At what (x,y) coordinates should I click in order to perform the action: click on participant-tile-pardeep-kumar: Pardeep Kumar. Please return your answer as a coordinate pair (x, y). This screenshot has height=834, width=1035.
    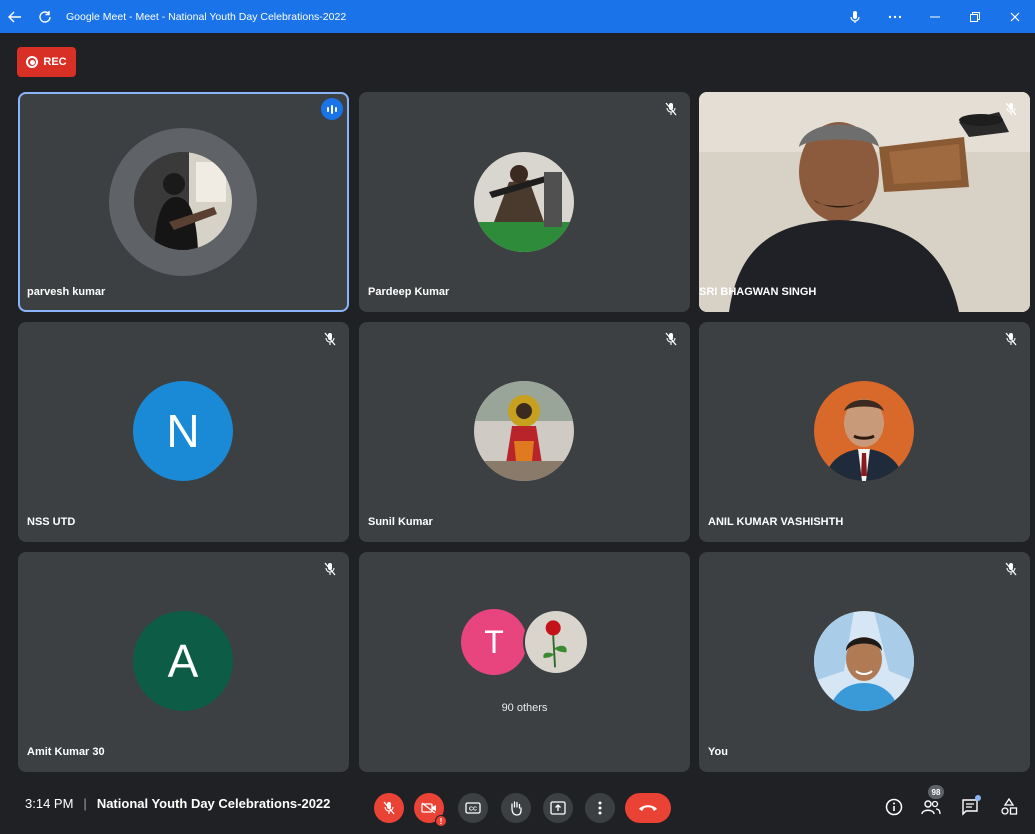
    Looking at the image, I should click on (524, 202).